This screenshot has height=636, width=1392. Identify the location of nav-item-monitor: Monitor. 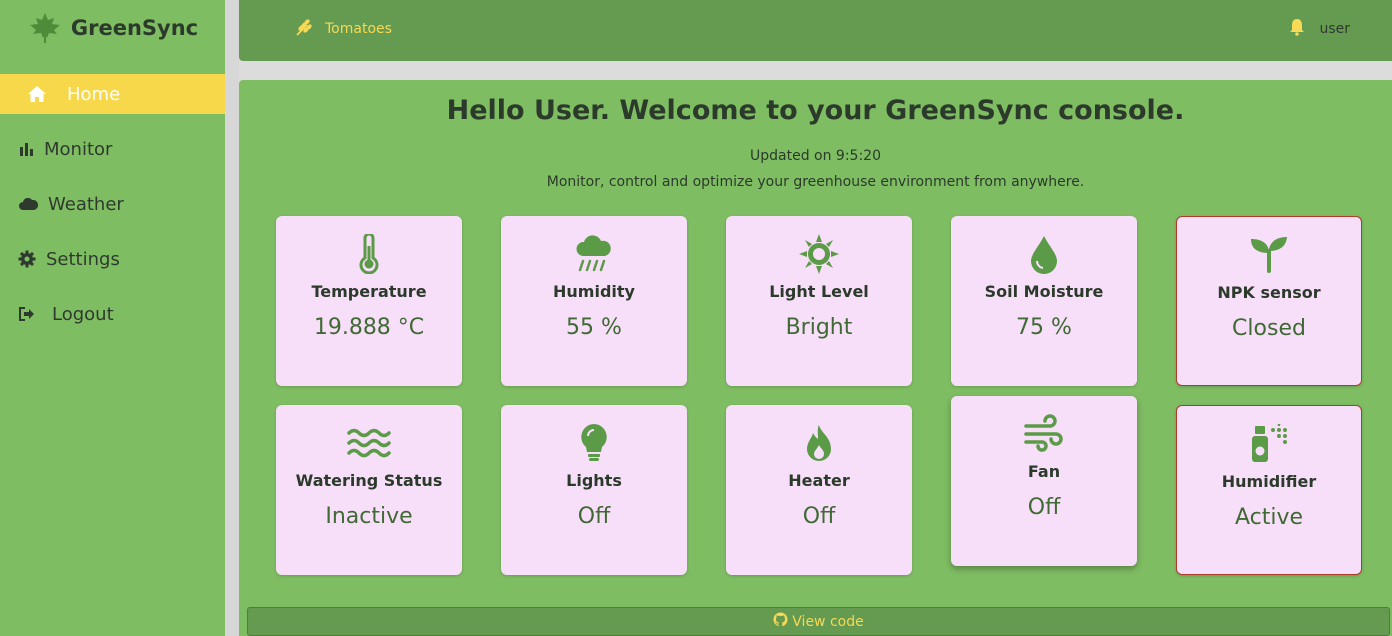
(112, 149).